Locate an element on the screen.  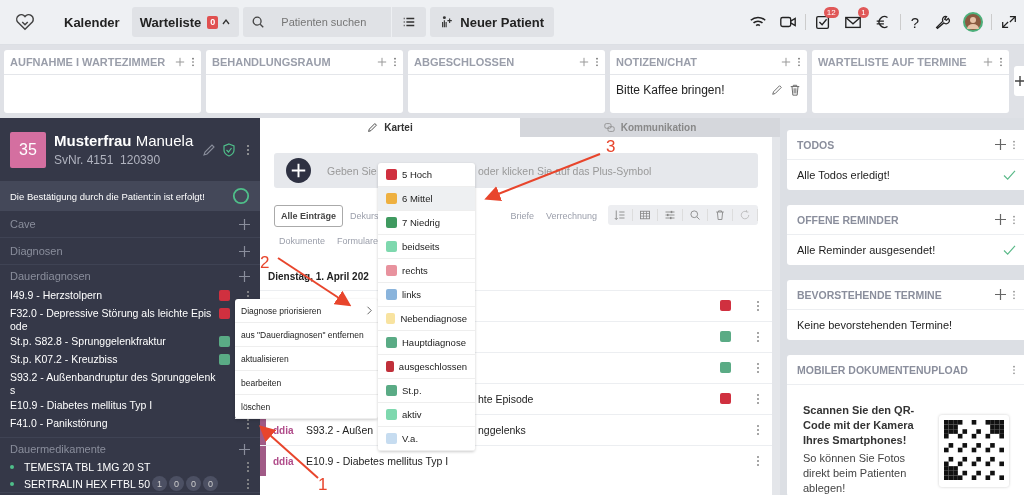
entry-text: E10.9 - Diabetes mellitus Typ I is located at coordinates (377, 461).